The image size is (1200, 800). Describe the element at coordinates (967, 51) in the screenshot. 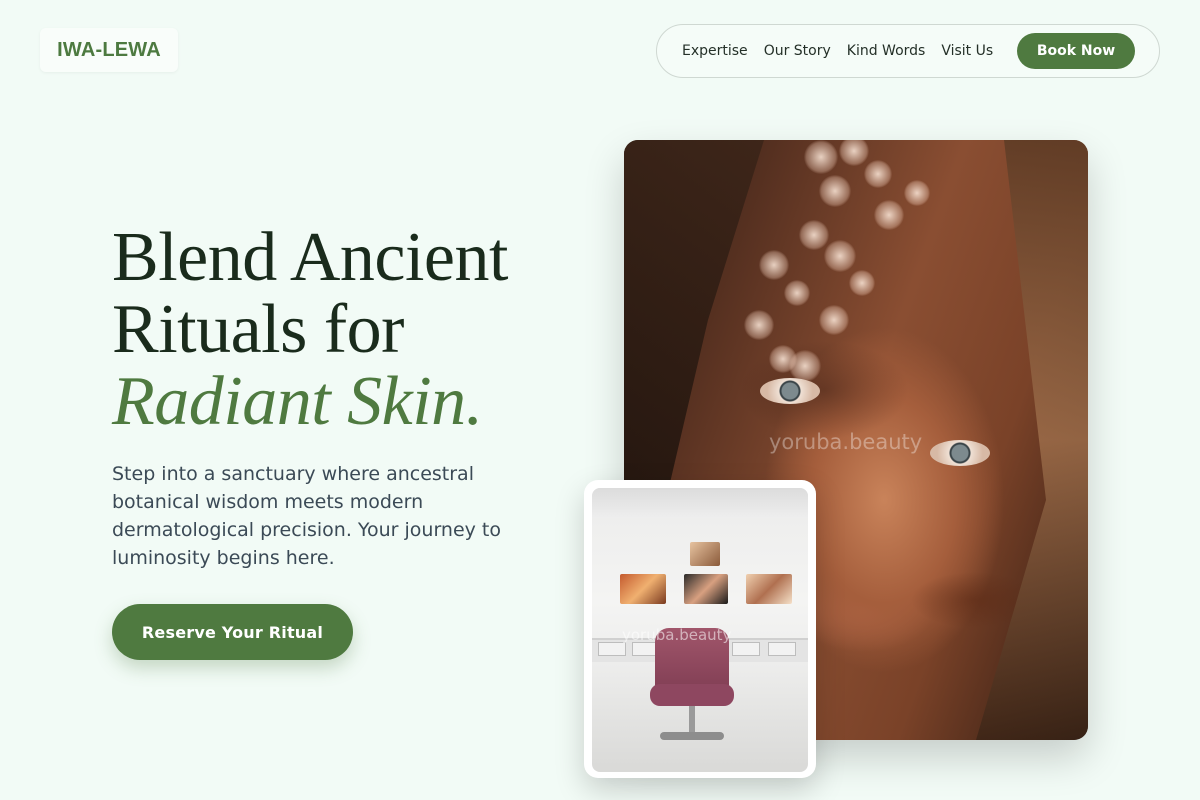

I see `nav-link-visit-us: Visit Us` at that location.